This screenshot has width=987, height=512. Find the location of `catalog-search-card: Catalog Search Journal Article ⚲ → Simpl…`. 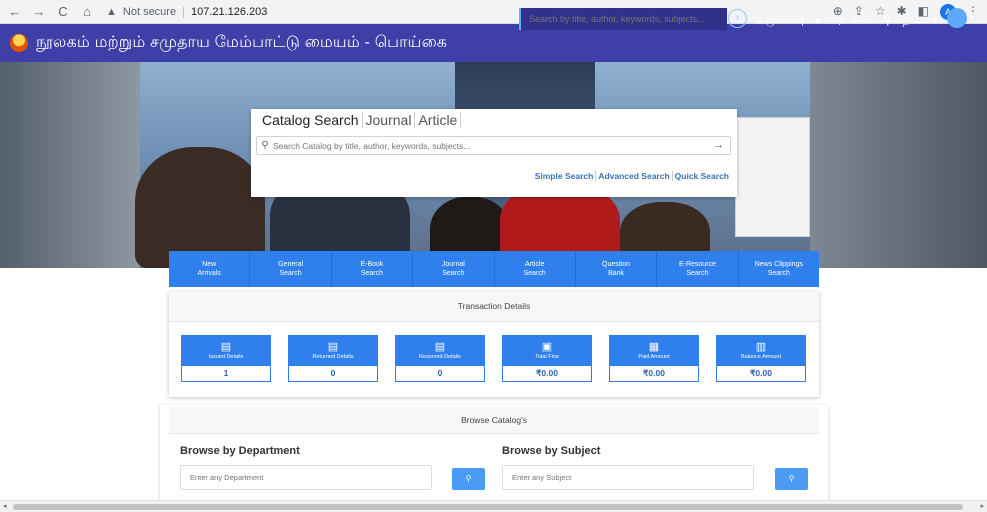

catalog-search-card: Catalog Search Journal Article ⚲ → Simpl… is located at coordinates (494, 153).